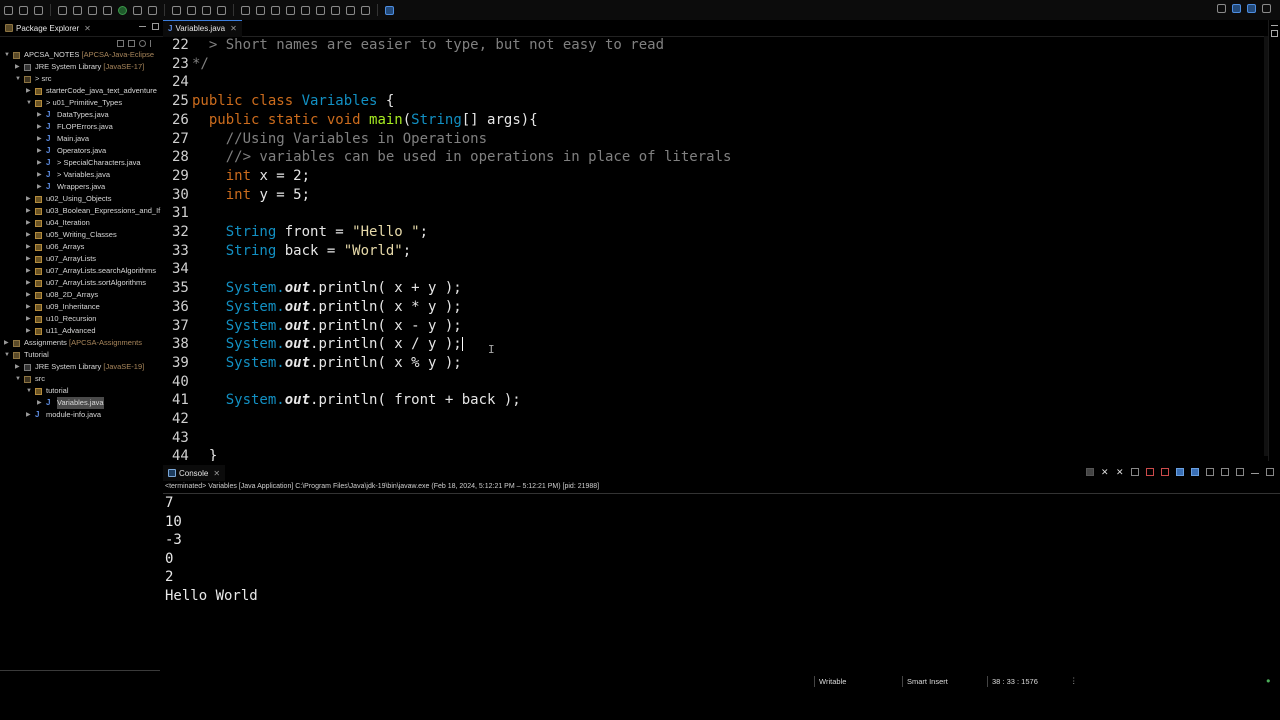  What do you see at coordinates (81, 271) in the screenshot?
I see `tree-item: ▶ u07_ArrayLists.searchAlgorithms` at bounding box center [81, 271].